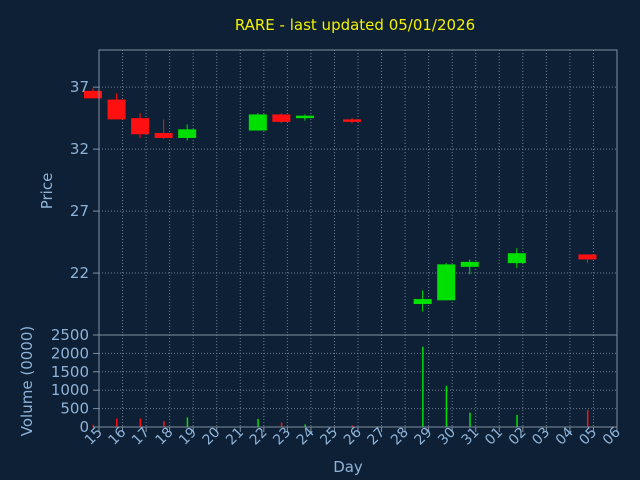 The height and width of the screenshot is (480, 640). I want to click on volume-bars, so click(340, 386).